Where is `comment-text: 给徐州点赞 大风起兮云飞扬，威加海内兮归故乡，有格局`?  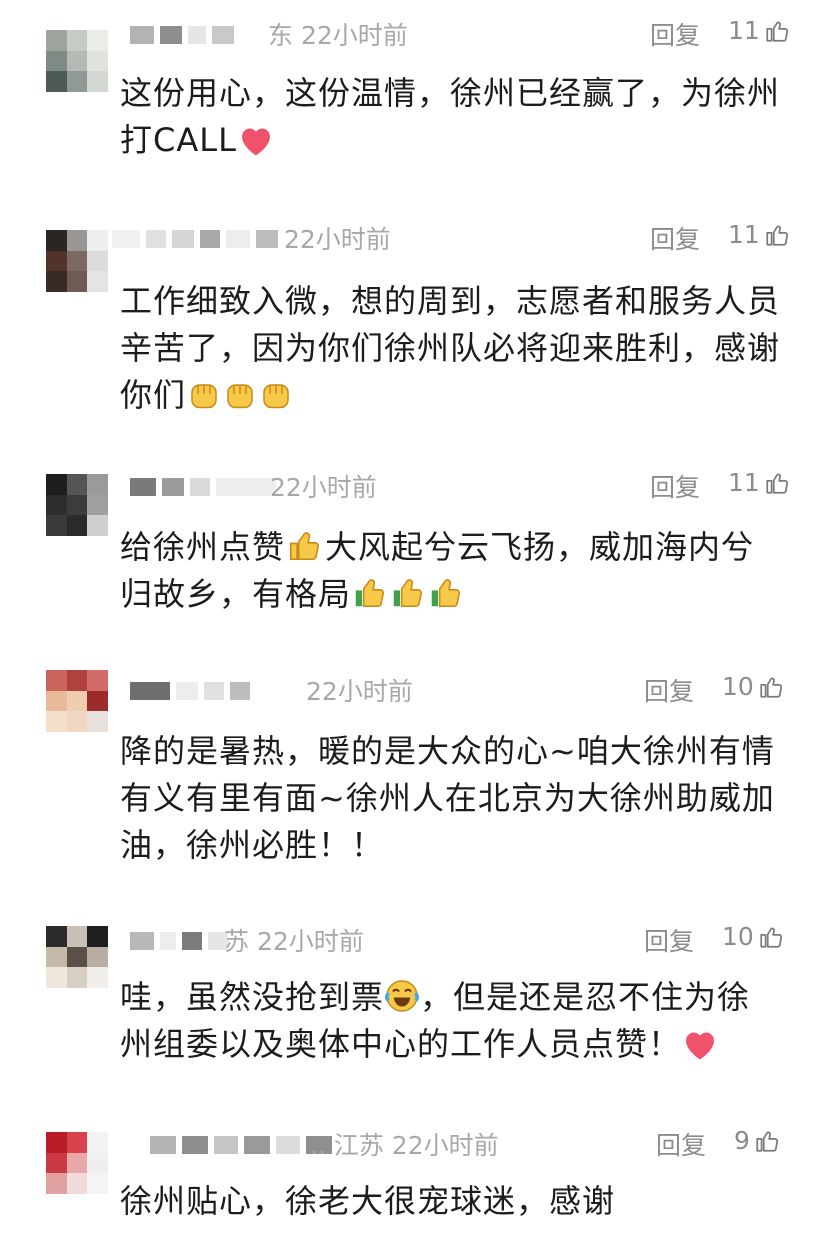
comment-text: 给徐州点赞 大风起兮云飞扬，威加海内兮归故乡，有格局 is located at coordinates (437, 570).